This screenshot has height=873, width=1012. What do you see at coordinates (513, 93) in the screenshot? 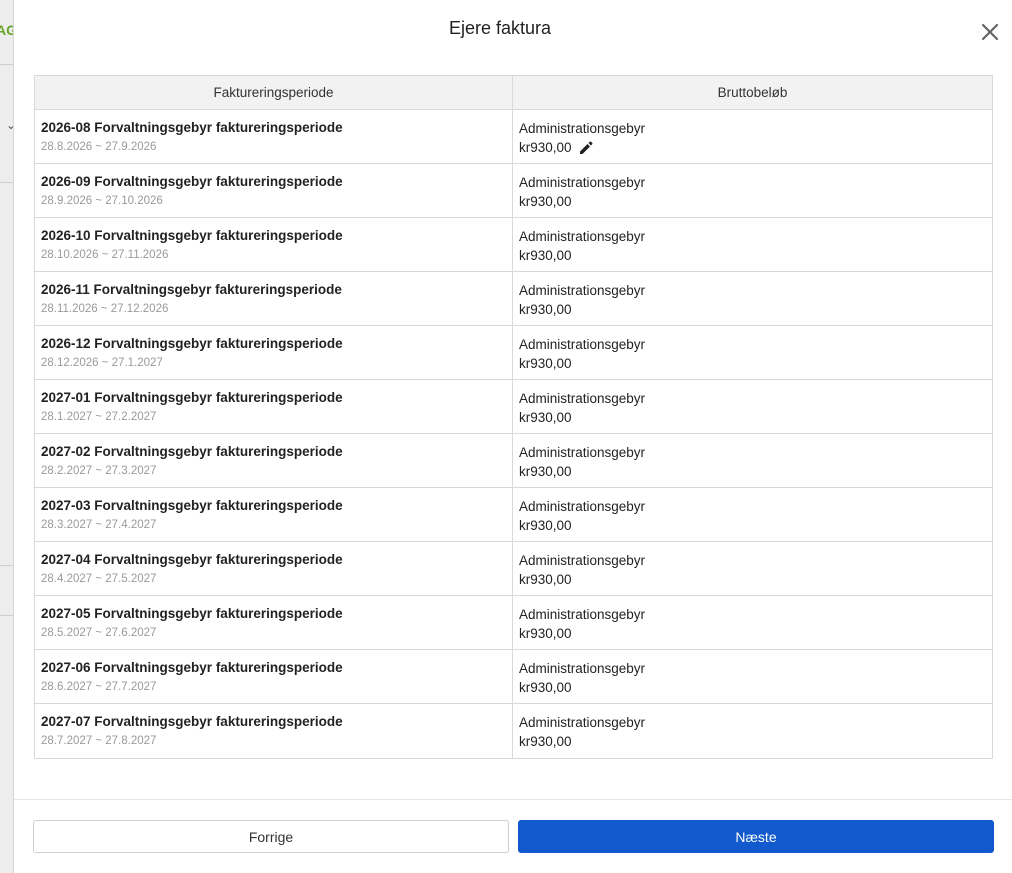
I see `table-header: Faktureringsperiode Bruttobeløb` at bounding box center [513, 93].